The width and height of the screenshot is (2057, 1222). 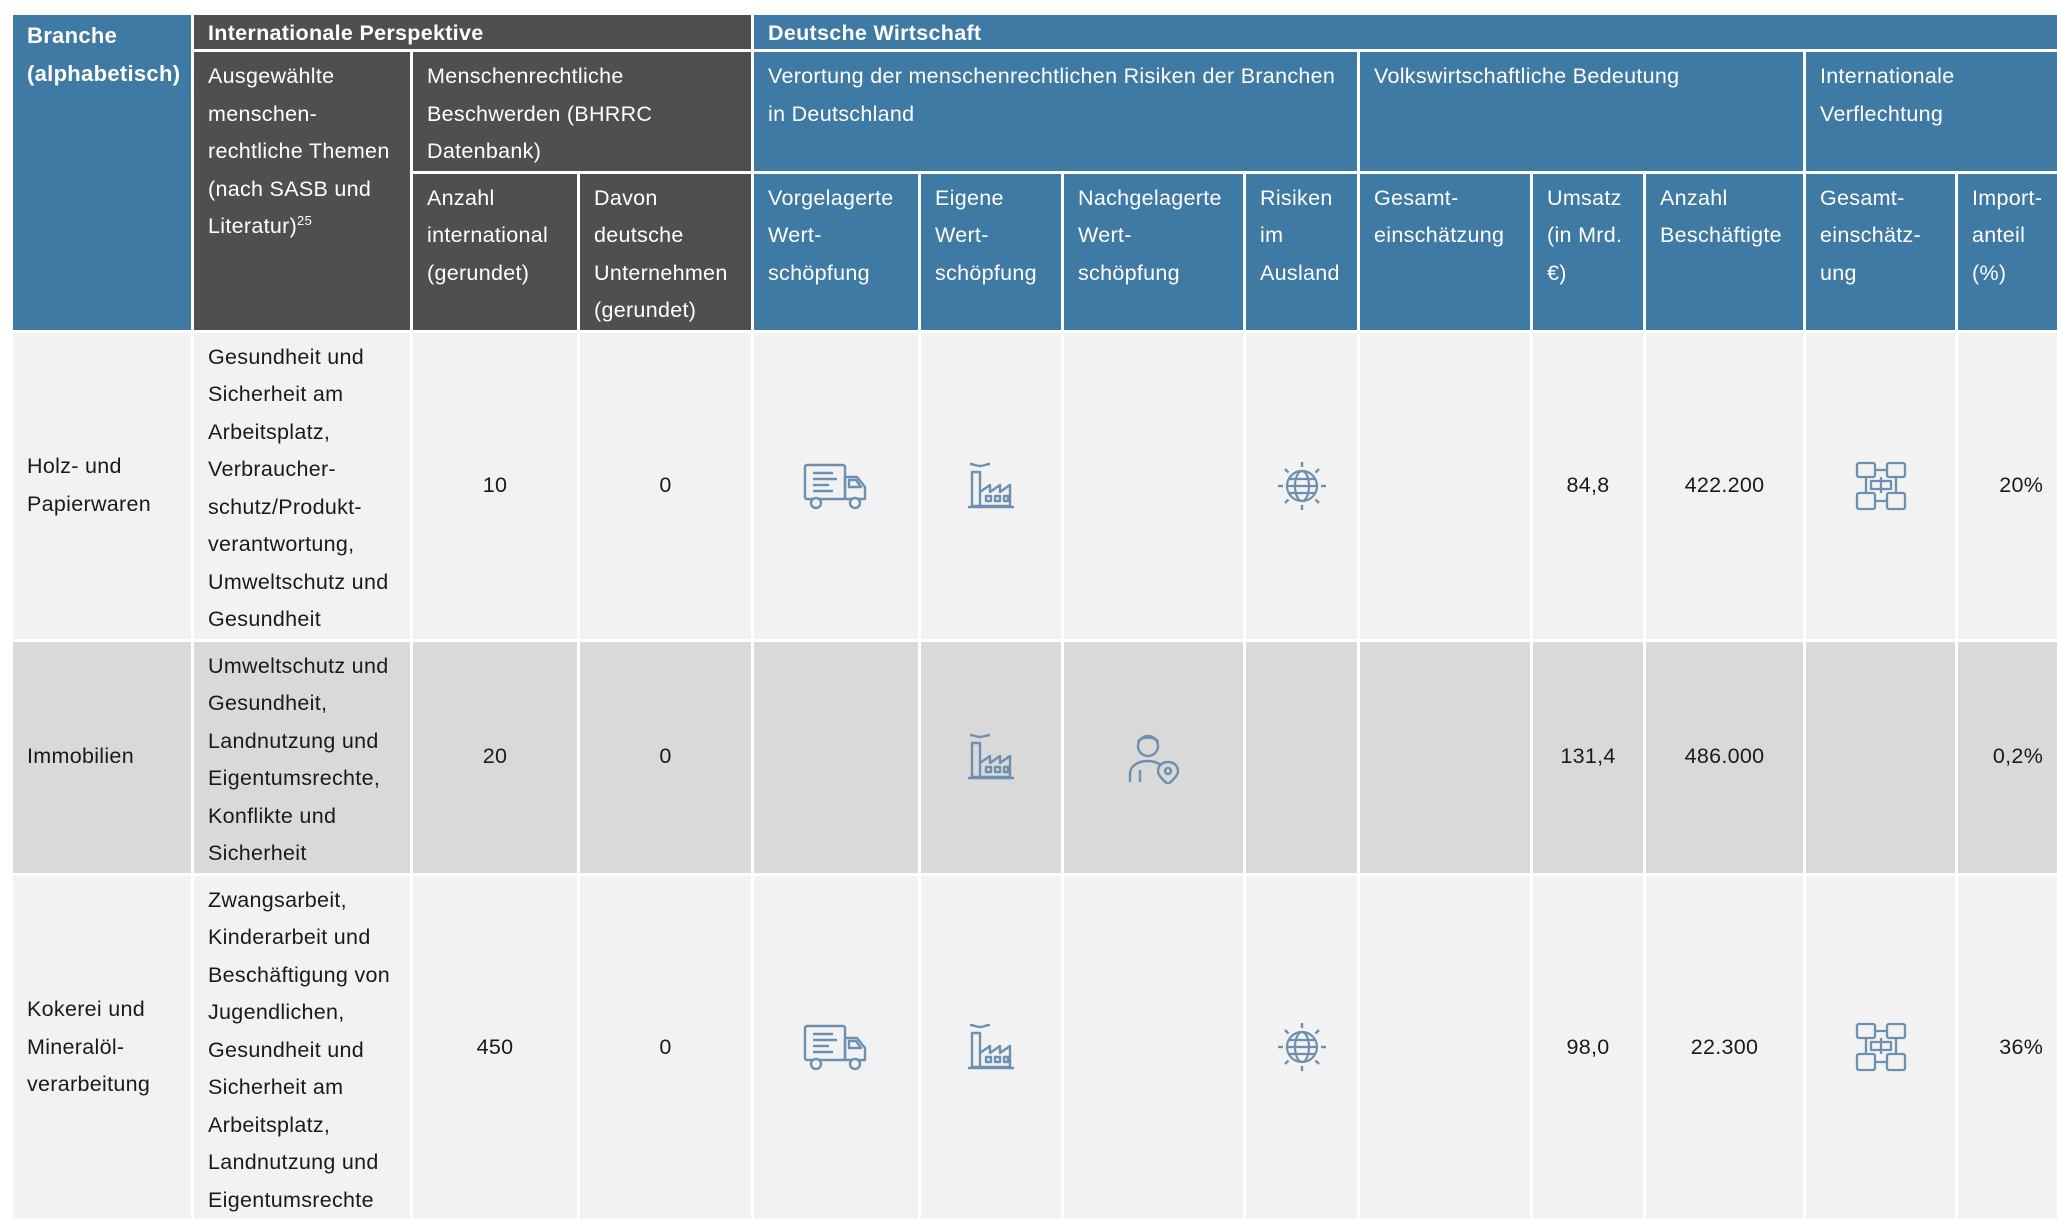 I want to click on cell-beschaeftigte: 486.000, so click(x=1725, y=757).